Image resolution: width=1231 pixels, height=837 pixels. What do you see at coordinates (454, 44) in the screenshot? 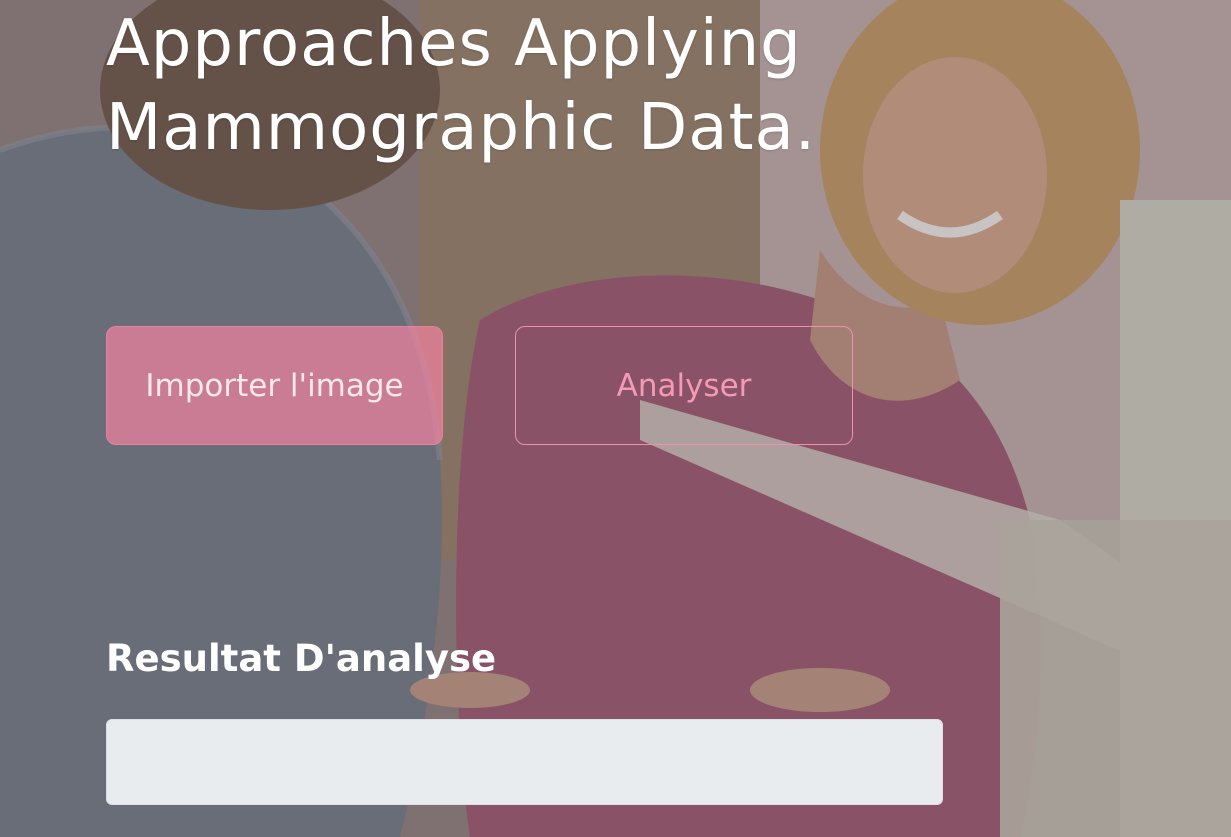
I see `hero-title-line-1: Approaches Applying` at bounding box center [454, 44].